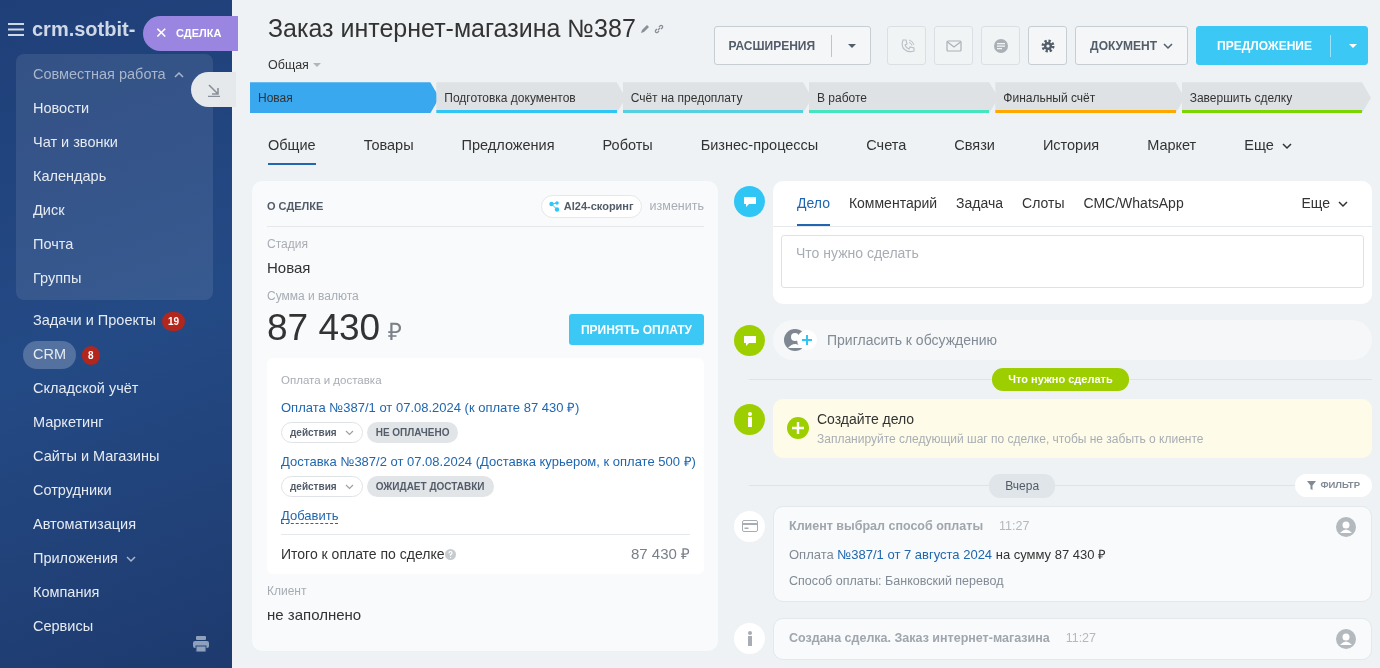 This screenshot has height=668, width=1380. What do you see at coordinates (114, 211) in the screenshot?
I see `menu-item: Диск` at bounding box center [114, 211].